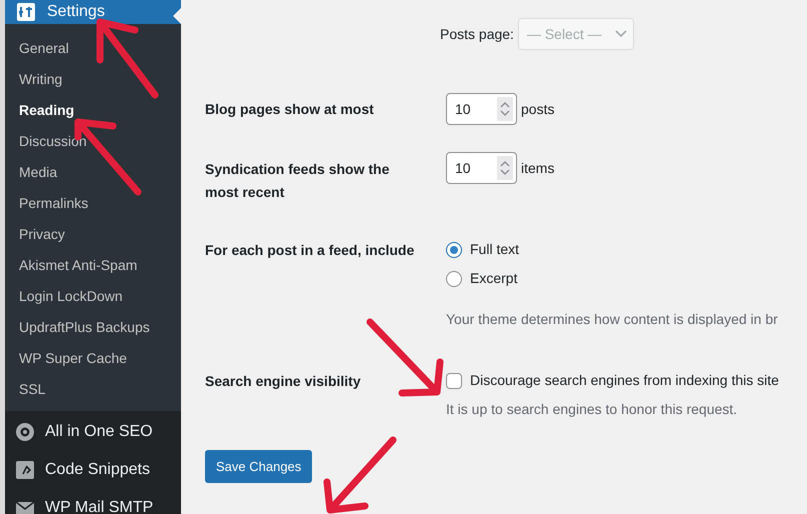 Image resolution: width=807 pixels, height=514 pixels. I want to click on gear-icon, so click(25, 432).